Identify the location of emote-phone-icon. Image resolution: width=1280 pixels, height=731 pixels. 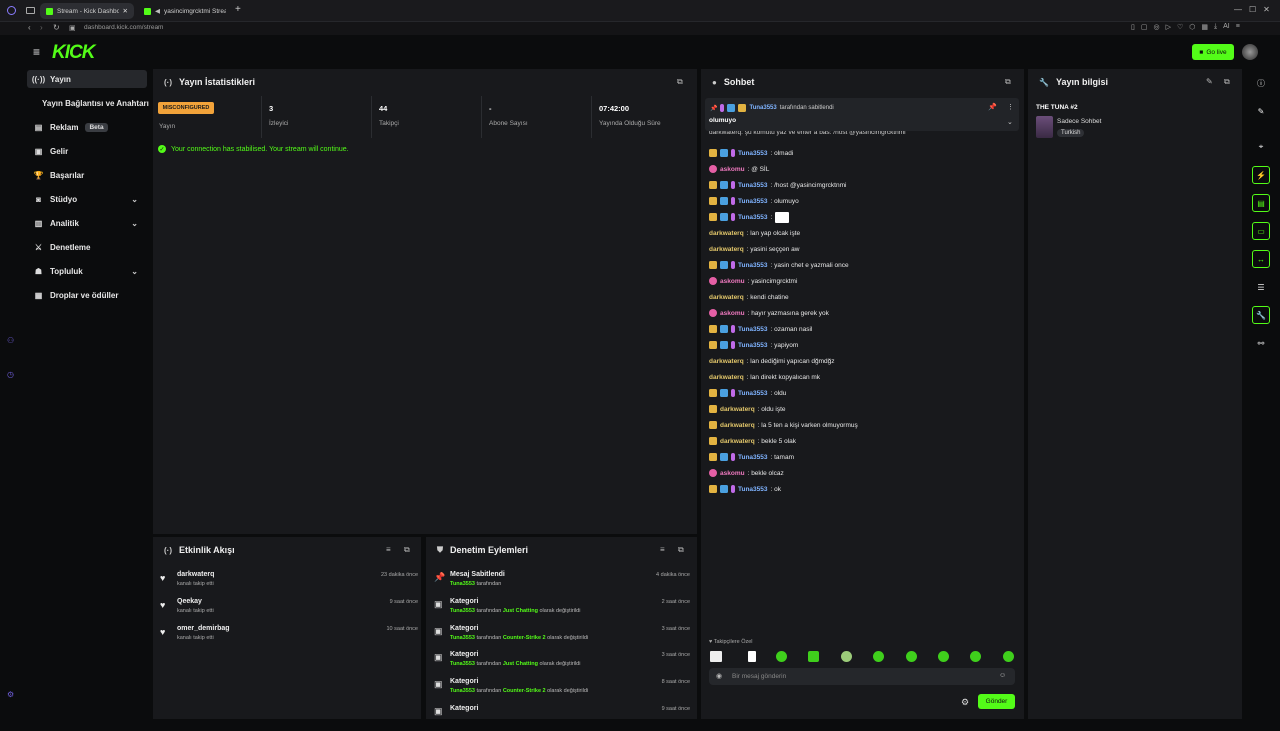
(752, 656).